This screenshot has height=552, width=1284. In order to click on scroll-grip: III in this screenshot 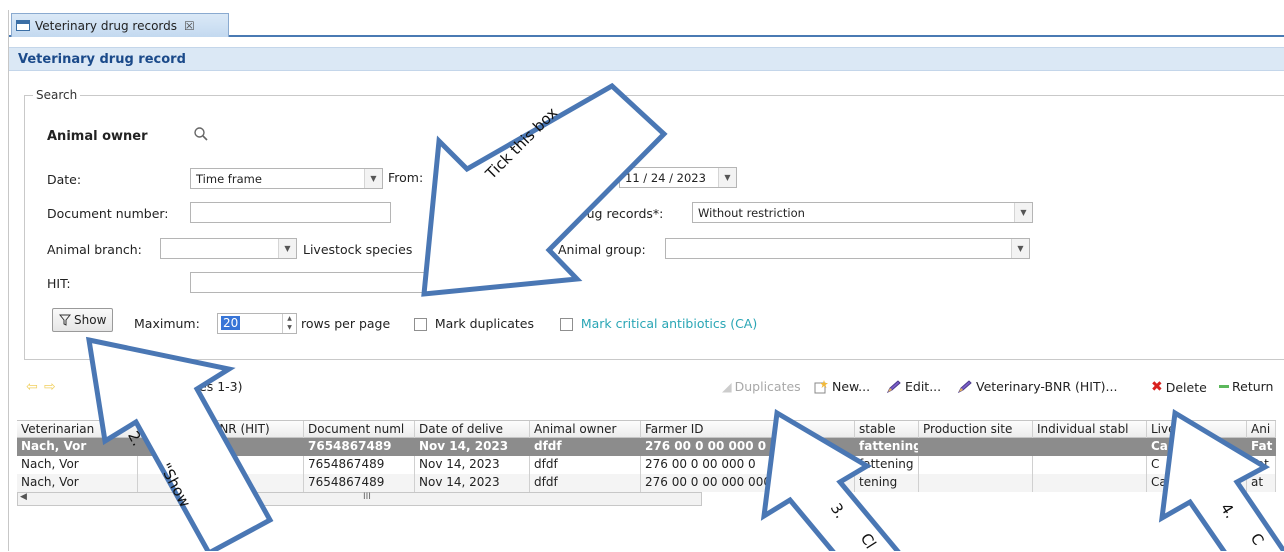, I will do `click(367, 497)`.